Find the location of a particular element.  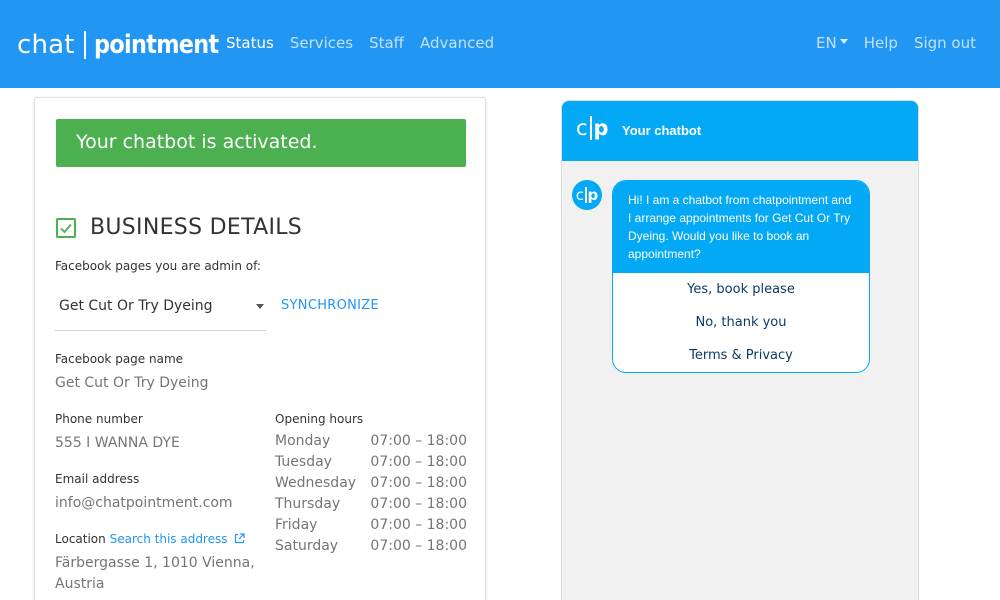

email-label: Email address is located at coordinates (97, 479).